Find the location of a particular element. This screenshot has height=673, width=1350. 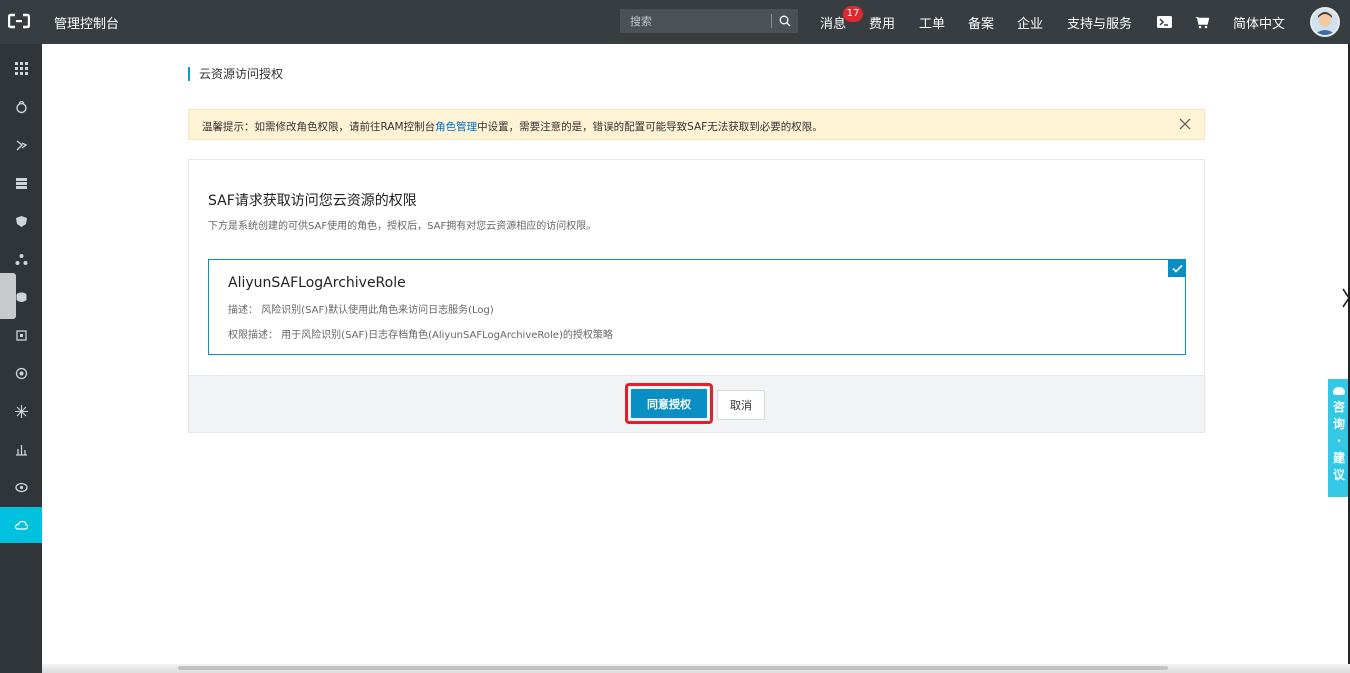

cancel-button: 取消 is located at coordinates (741, 405).